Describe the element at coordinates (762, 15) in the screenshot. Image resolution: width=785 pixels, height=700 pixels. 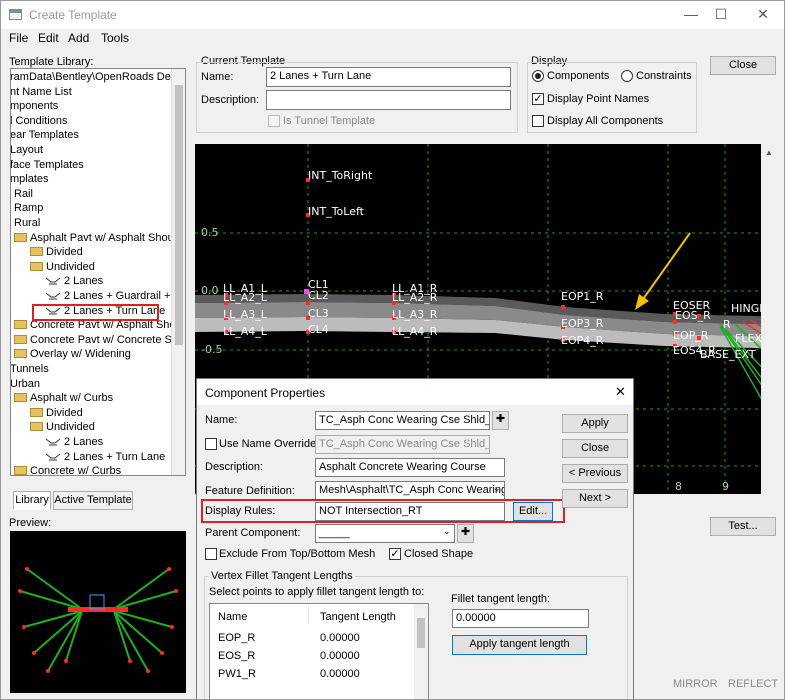
I see `close-icon: ✕` at that location.